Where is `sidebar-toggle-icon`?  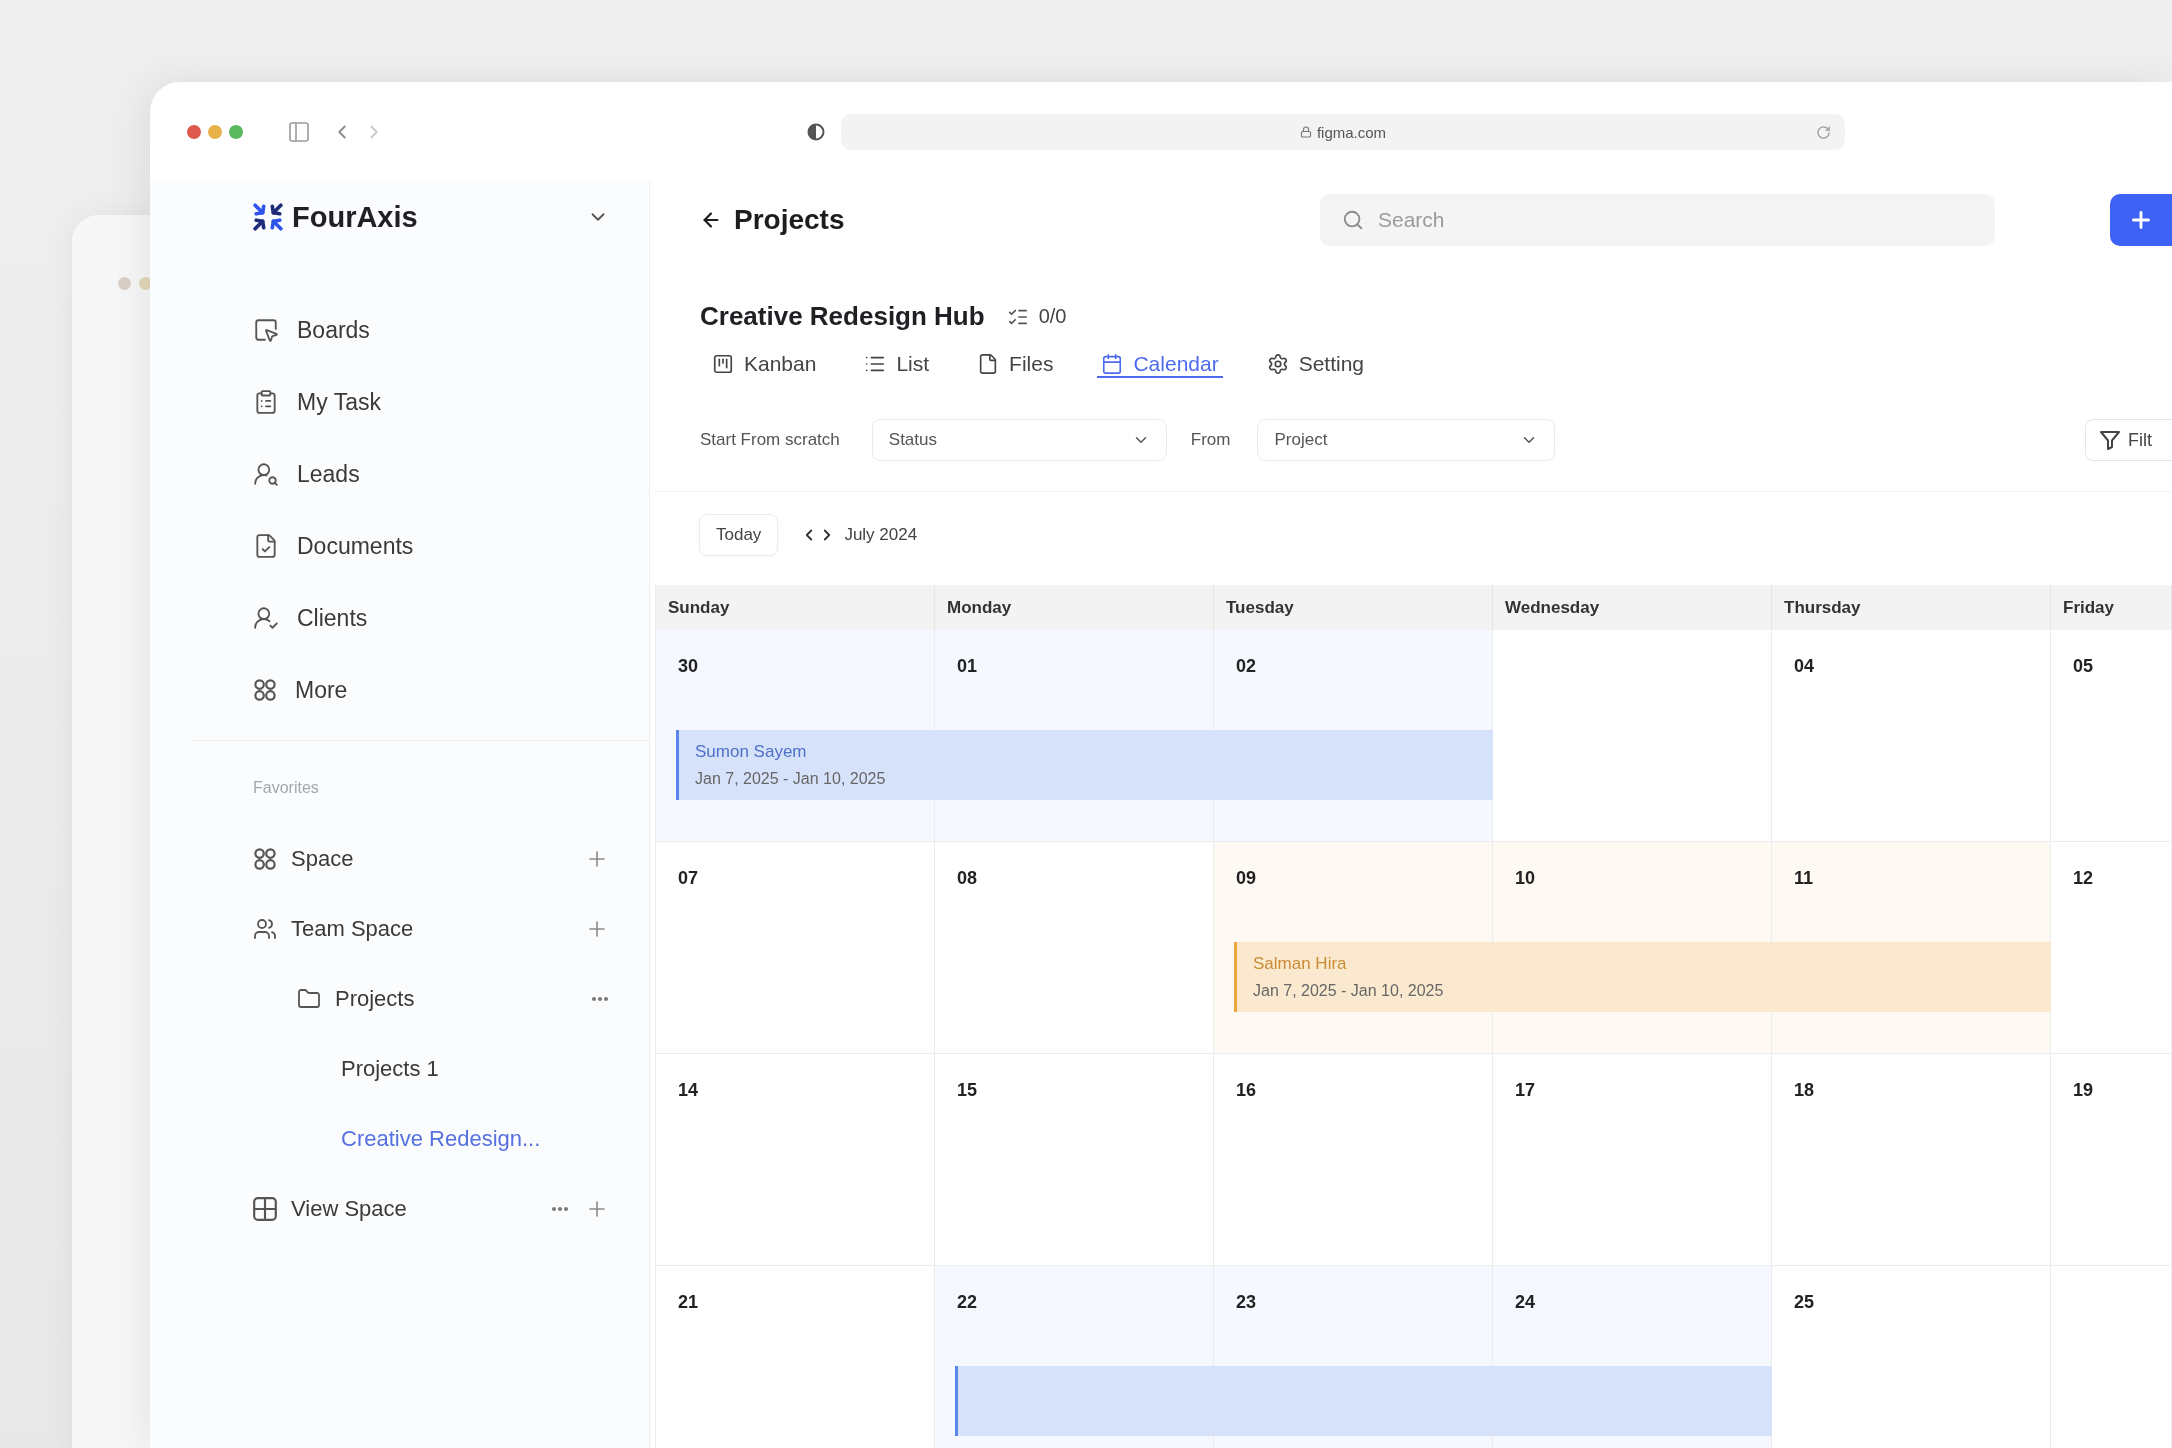 sidebar-toggle-icon is located at coordinates (299, 132).